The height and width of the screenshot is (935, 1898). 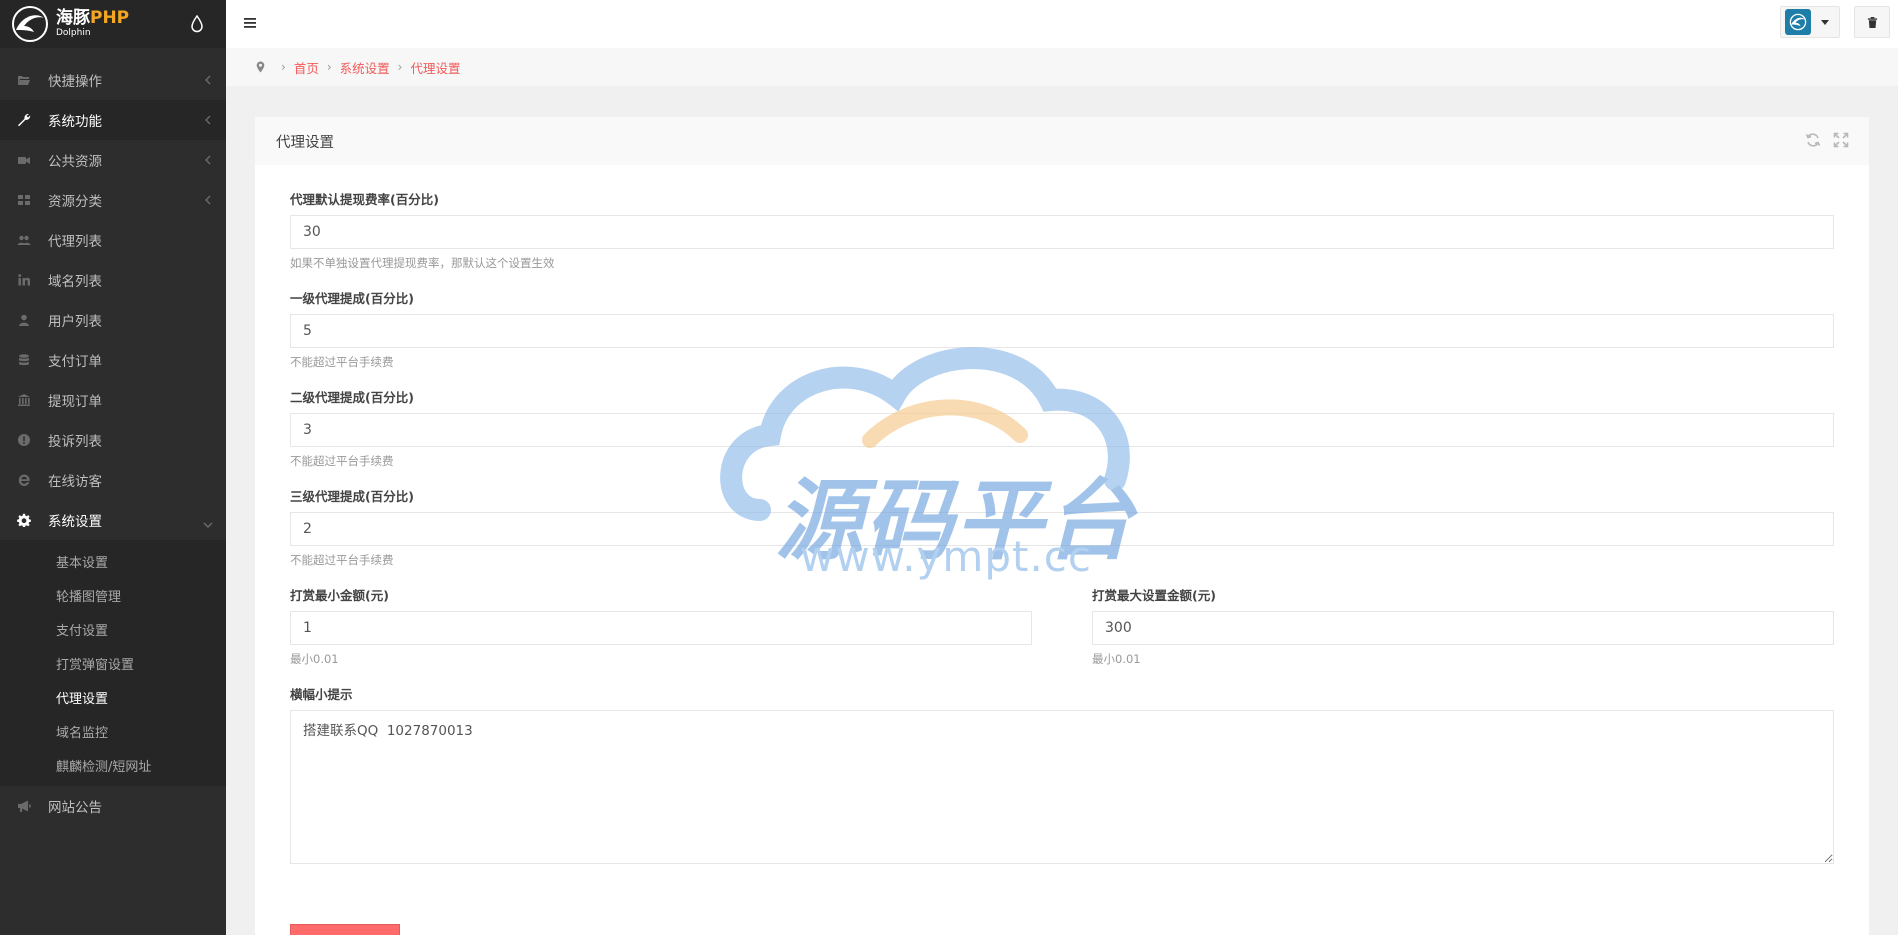 I want to click on level1-commission-input, so click(x=1062, y=331).